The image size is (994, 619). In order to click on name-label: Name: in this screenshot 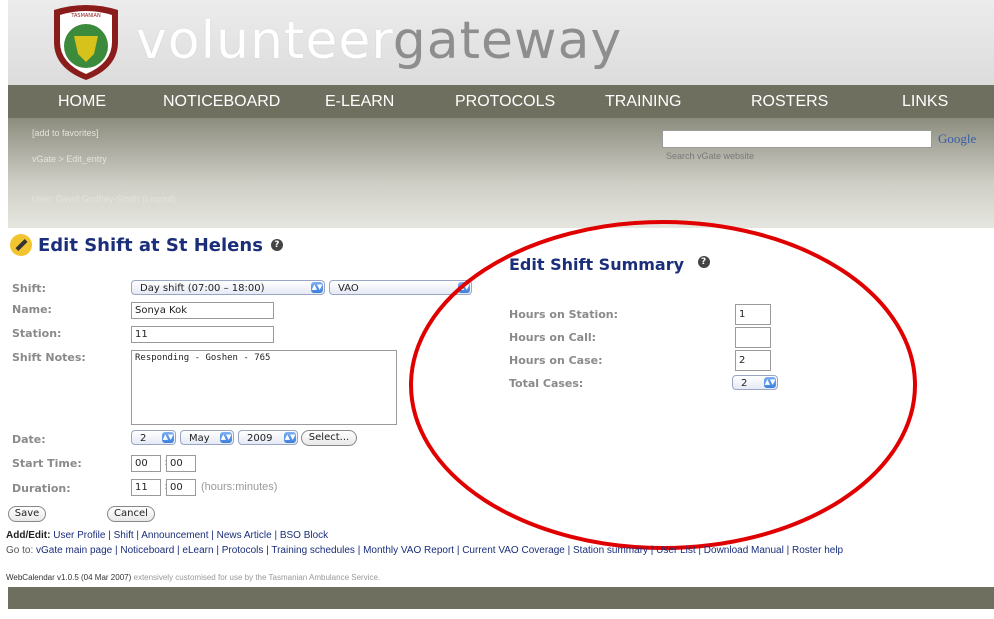, I will do `click(32, 309)`.